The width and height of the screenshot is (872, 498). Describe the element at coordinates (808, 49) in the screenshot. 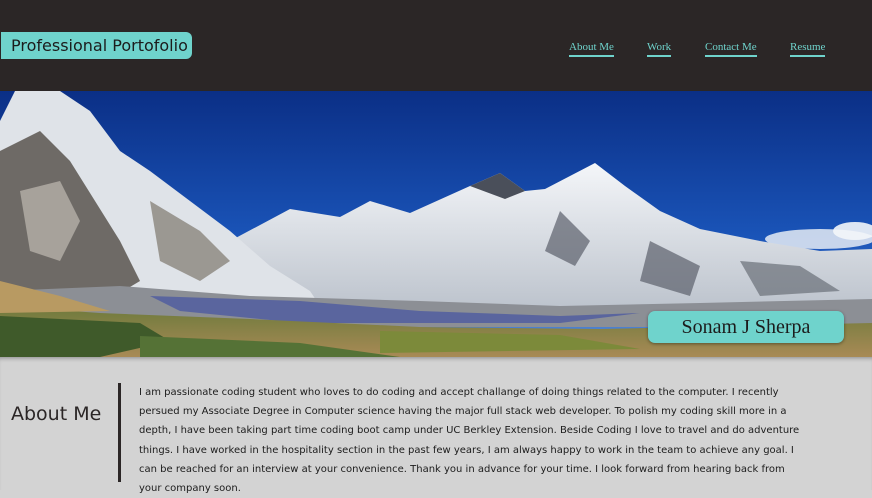

I see `nav-link-resume: Resume` at that location.